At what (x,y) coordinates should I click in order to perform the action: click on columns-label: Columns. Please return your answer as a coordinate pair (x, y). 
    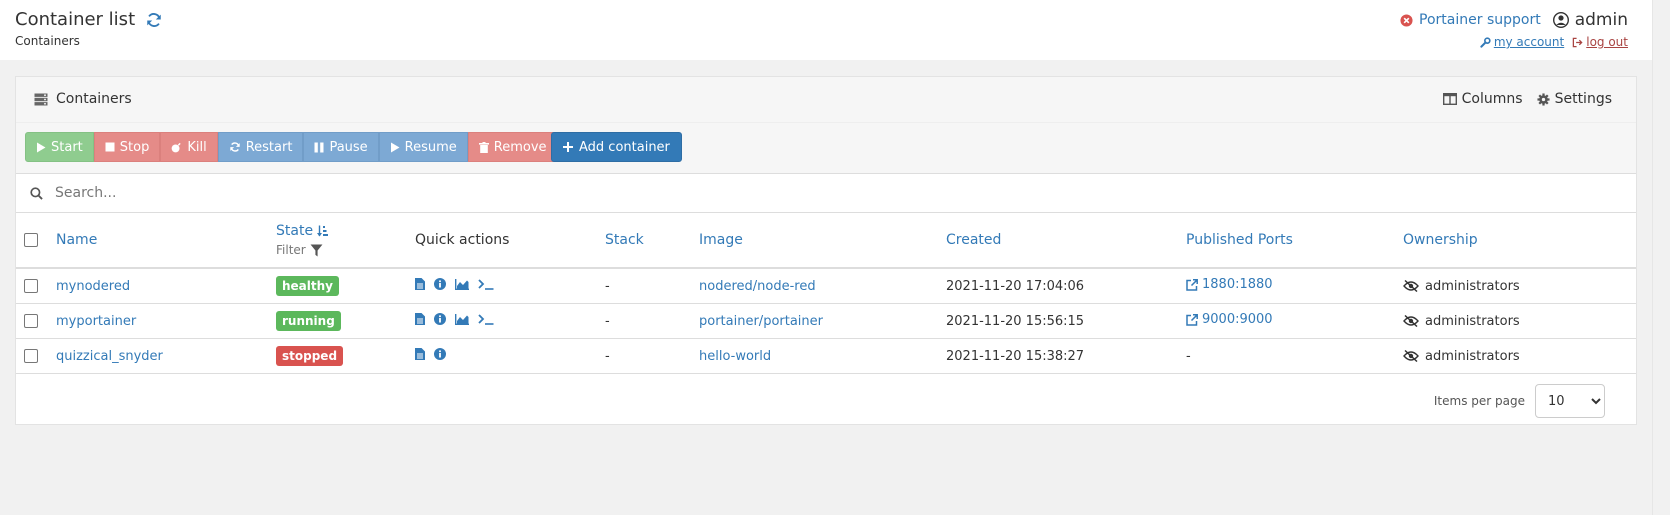
    Looking at the image, I should click on (1492, 99).